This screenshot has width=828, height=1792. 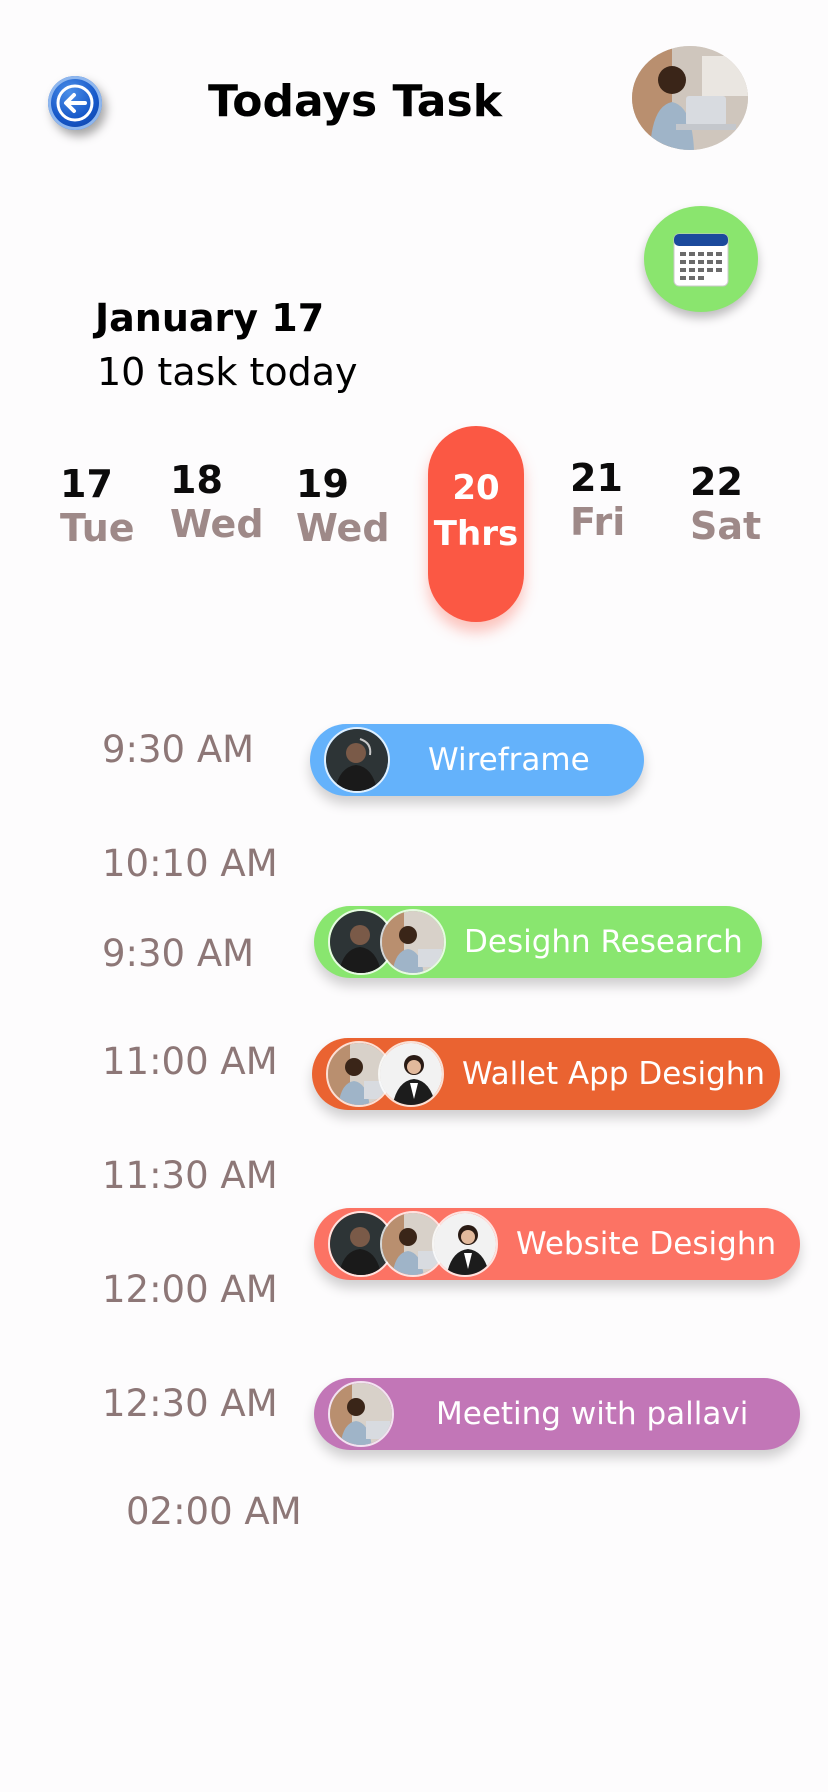 What do you see at coordinates (592, 1414) in the screenshot?
I see `task-label: Meeting with pallavi` at bounding box center [592, 1414].